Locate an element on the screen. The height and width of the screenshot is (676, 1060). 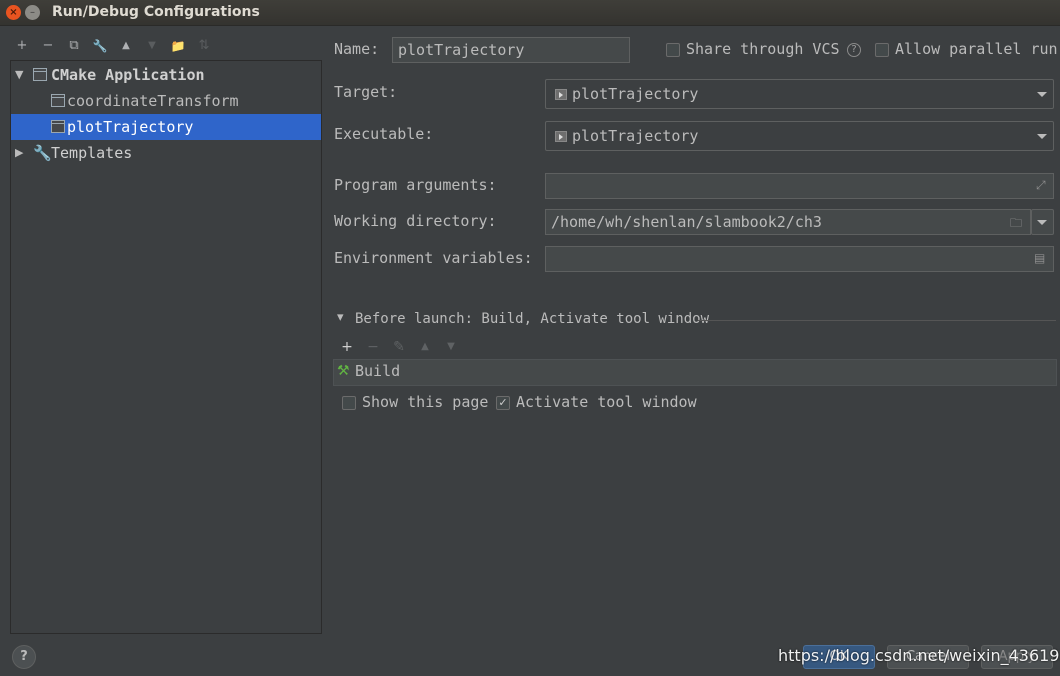
edit-defaults-wrench-button: 🔧 is located at coordinates (100, 46).